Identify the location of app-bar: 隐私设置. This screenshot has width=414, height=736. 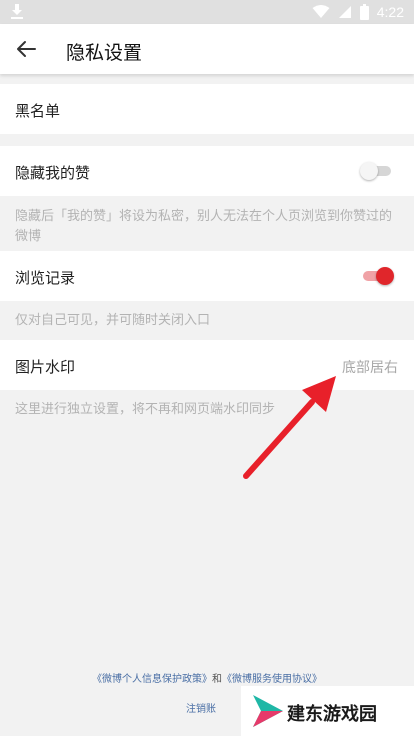
(207, 49).